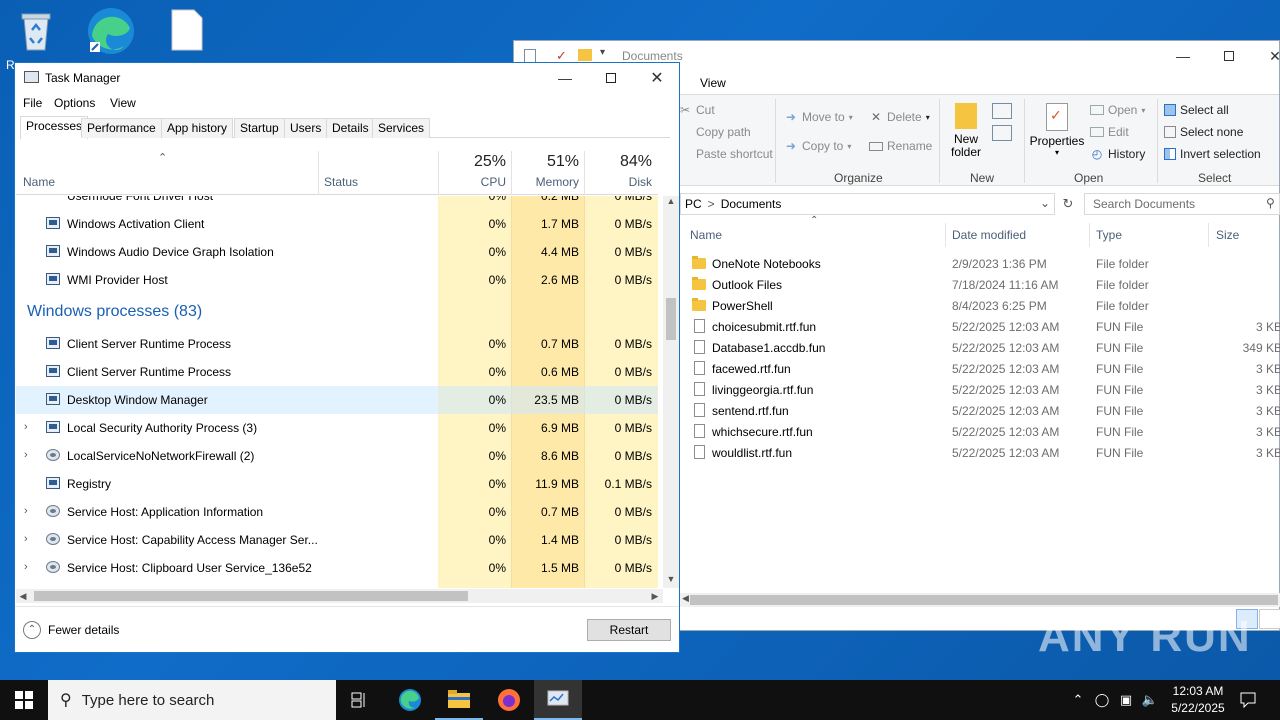 The image size is (1280, 720). Describe the element at coordinates (1198, 700) in the screenshot. I see `taskbar-clock: 12:03 AM 5/22/2025` at that location.